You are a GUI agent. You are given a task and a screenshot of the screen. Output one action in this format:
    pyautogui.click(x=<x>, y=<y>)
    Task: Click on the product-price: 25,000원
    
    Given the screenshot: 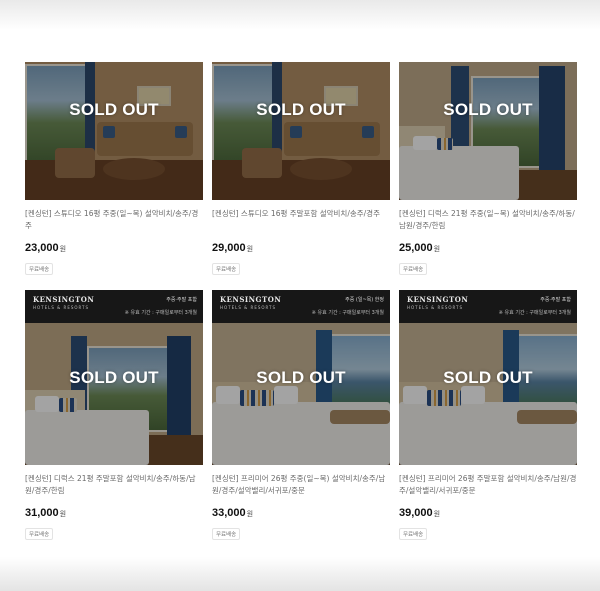 What is the action you would take?
    pyautogui.click(x=488, y=247)
    